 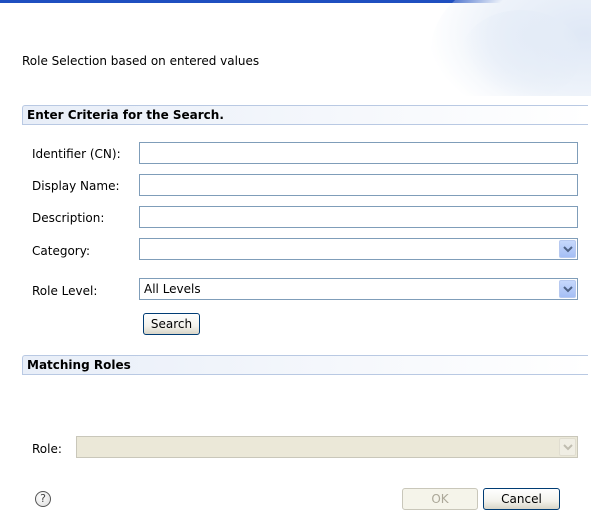 What do you see at coordinates (358, 217) in the screenshot?
I see `description-input` at bounding box center [358, 217].